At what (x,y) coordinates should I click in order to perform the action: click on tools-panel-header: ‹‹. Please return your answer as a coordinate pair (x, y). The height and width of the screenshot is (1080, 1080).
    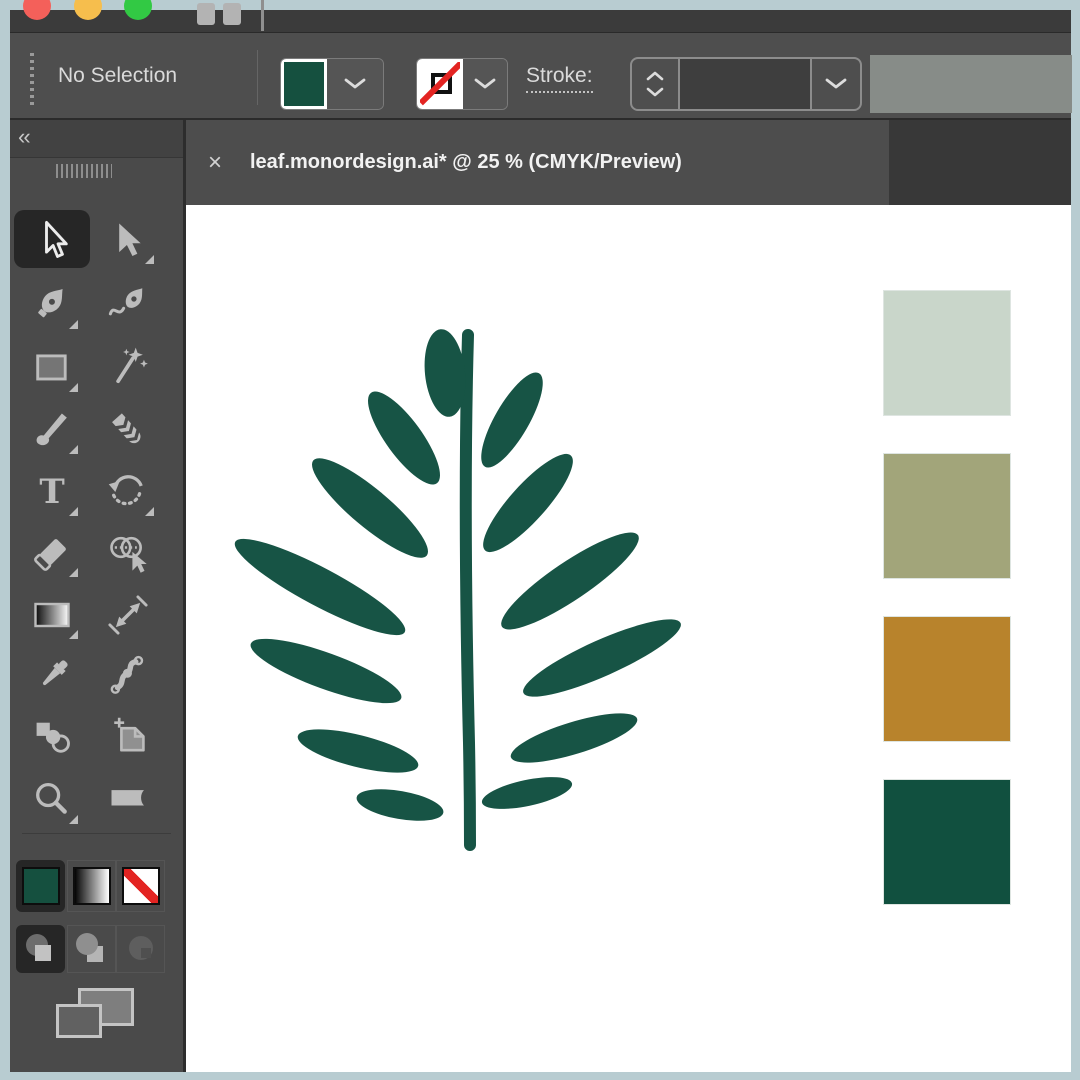
    Looking at the image, I should click on (96, 139).